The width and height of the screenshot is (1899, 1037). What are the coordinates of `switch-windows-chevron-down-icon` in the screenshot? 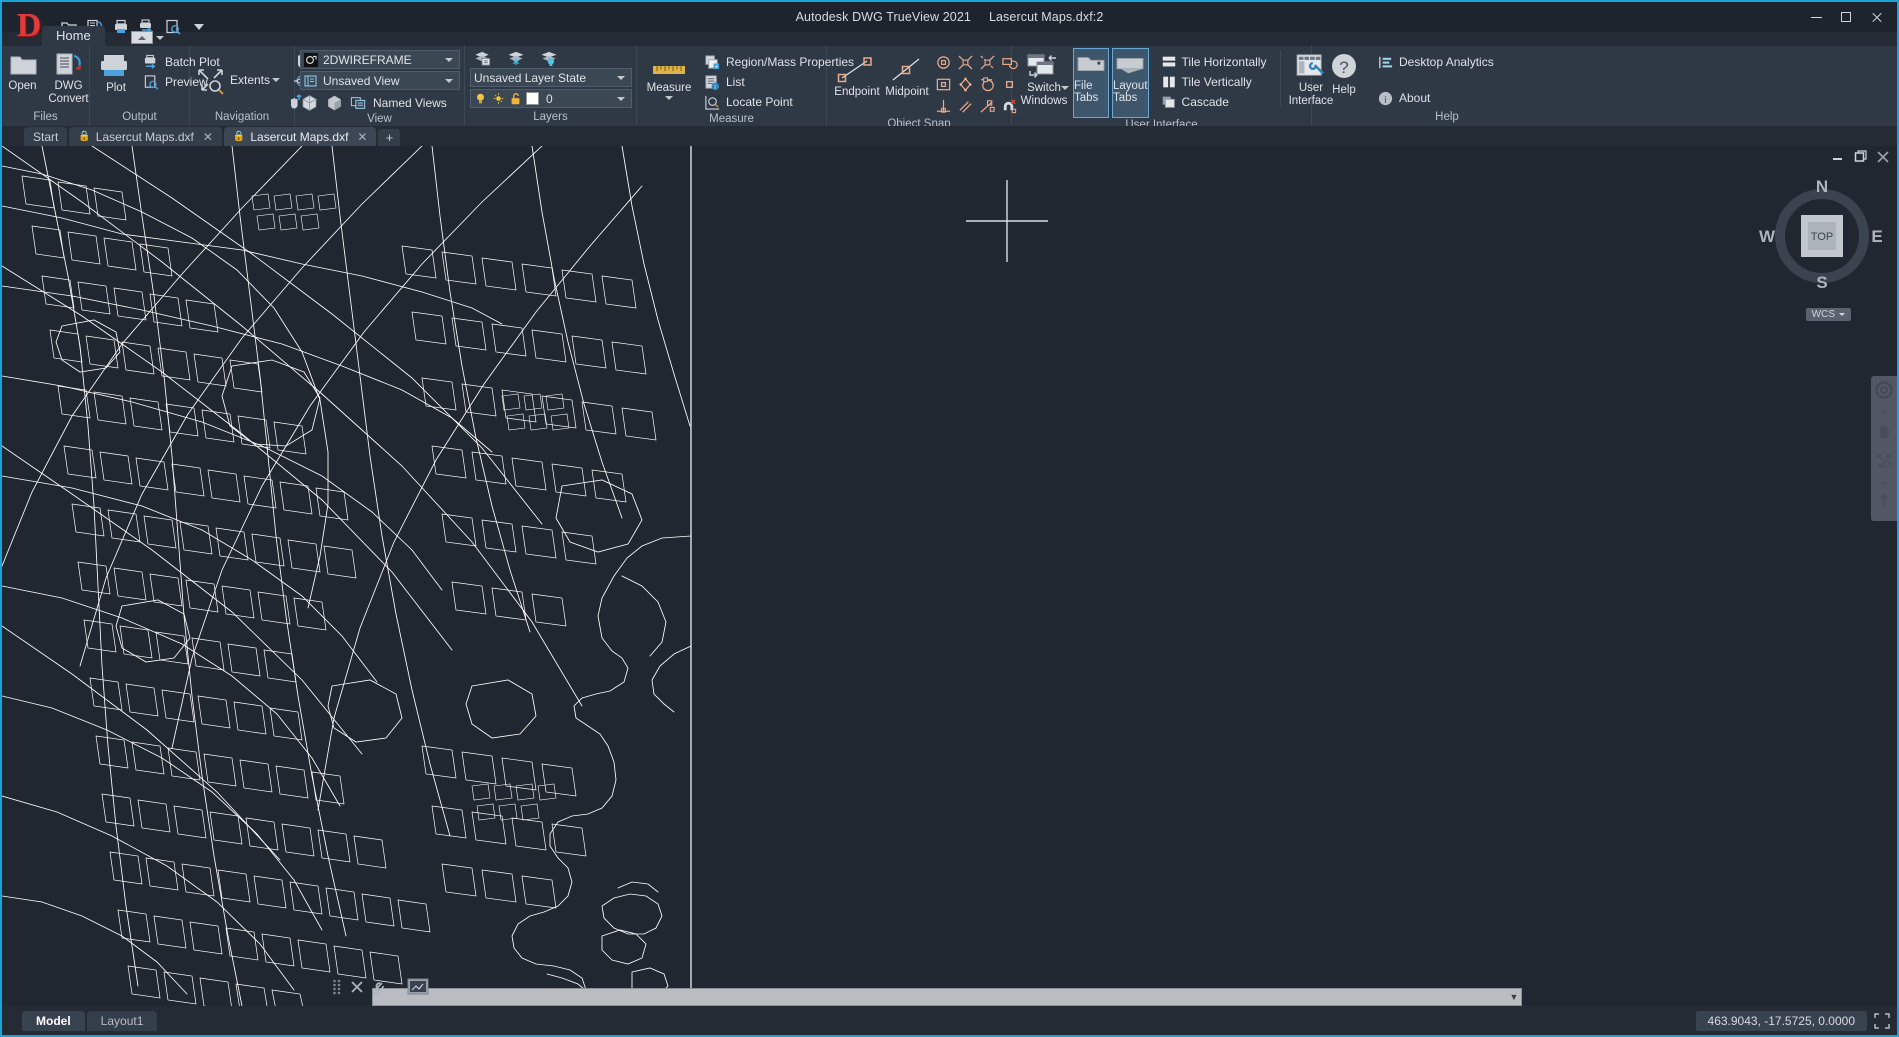 It's located at (1065, 88).